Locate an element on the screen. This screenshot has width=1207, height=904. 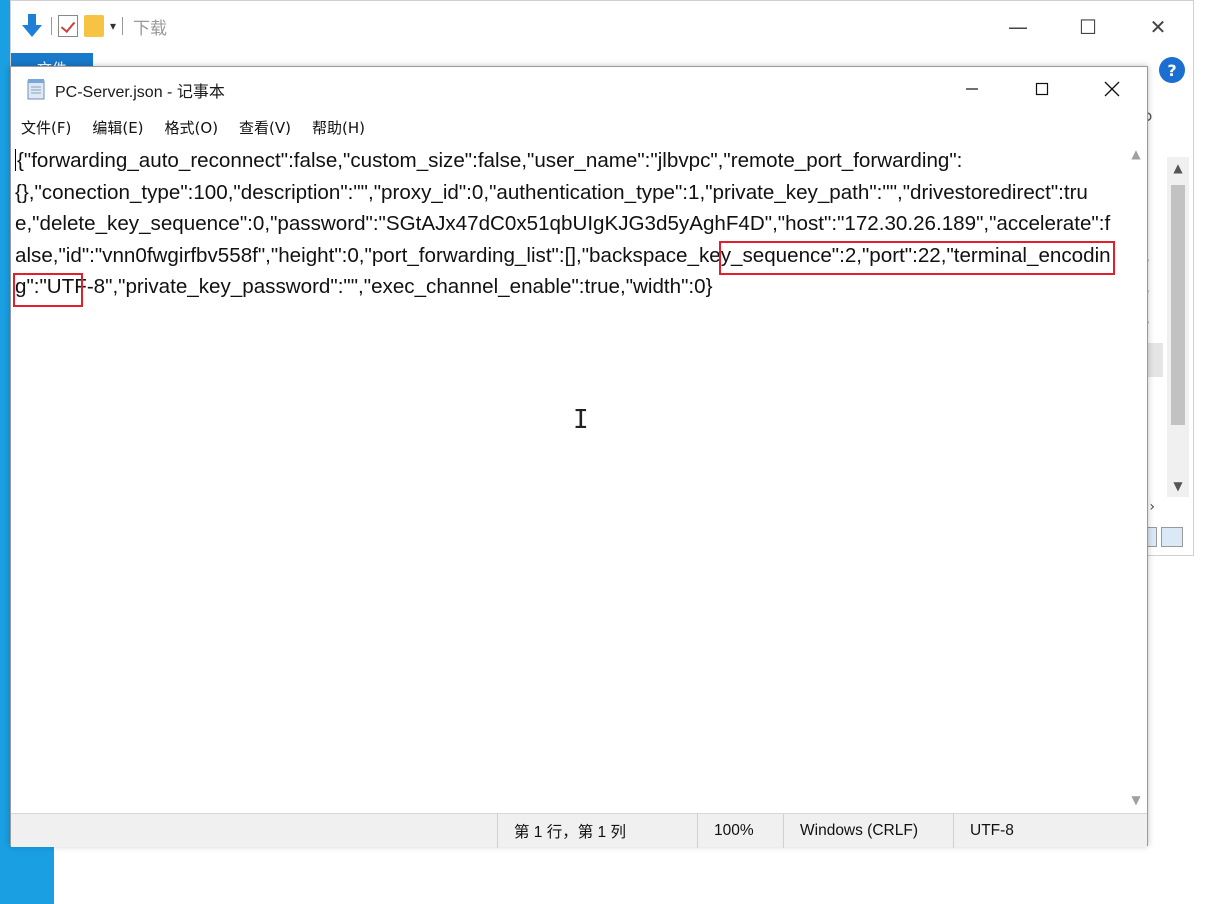
maximize-icon is located at coordinates (1042, 89).